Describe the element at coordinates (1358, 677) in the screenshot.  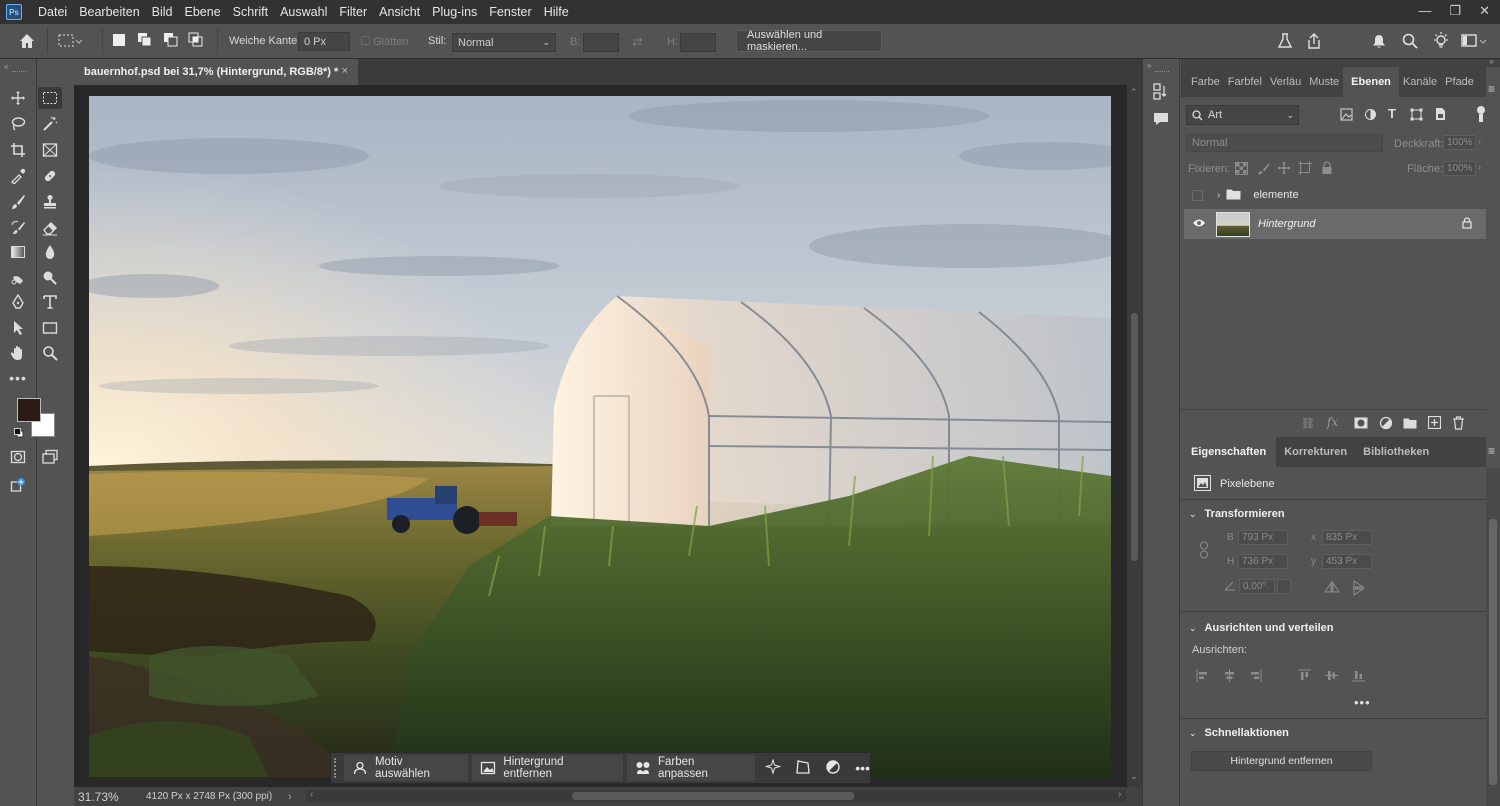
I see `align-bottom-icon` at that location.